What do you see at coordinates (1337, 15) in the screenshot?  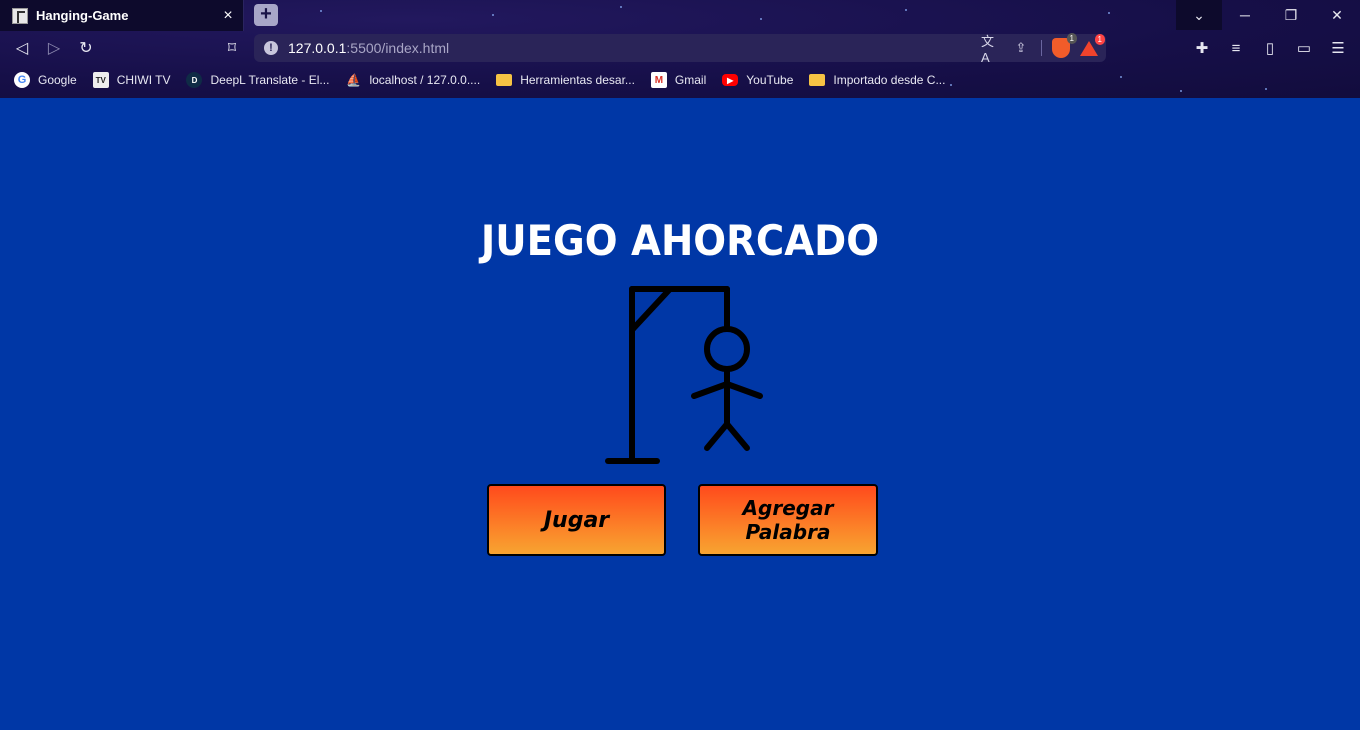 I see `close-window-icon: ✕` at bounding box center [1337, 15].